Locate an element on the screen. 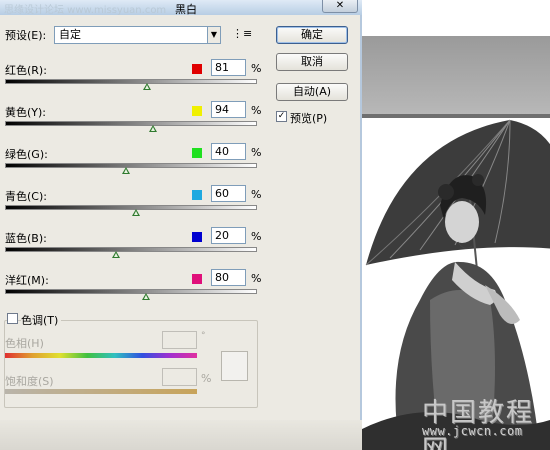  tint-label: 色调(T) is located at coordinates (41, 320).